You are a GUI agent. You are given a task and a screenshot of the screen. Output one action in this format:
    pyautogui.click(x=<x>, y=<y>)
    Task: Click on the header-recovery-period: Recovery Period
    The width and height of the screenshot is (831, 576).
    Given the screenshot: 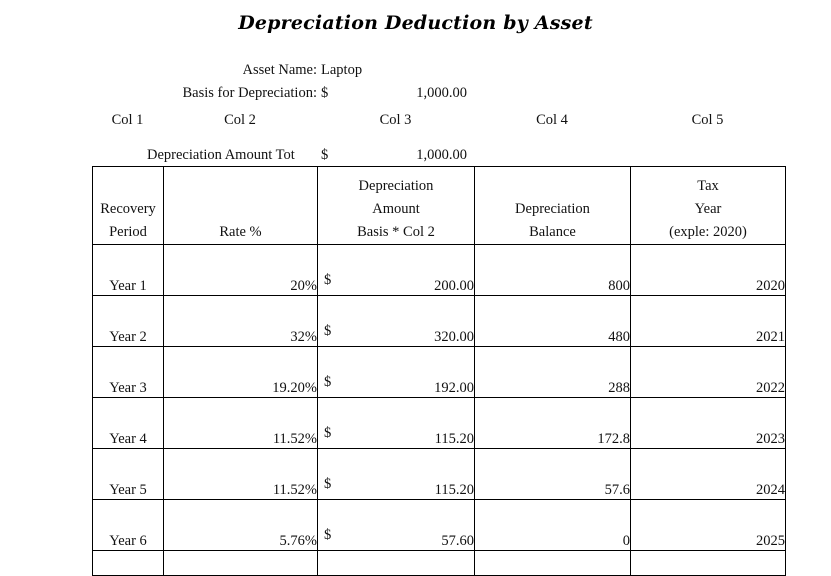 What is the action you would take?
    pyautogui.click(x=128, y=205)
    